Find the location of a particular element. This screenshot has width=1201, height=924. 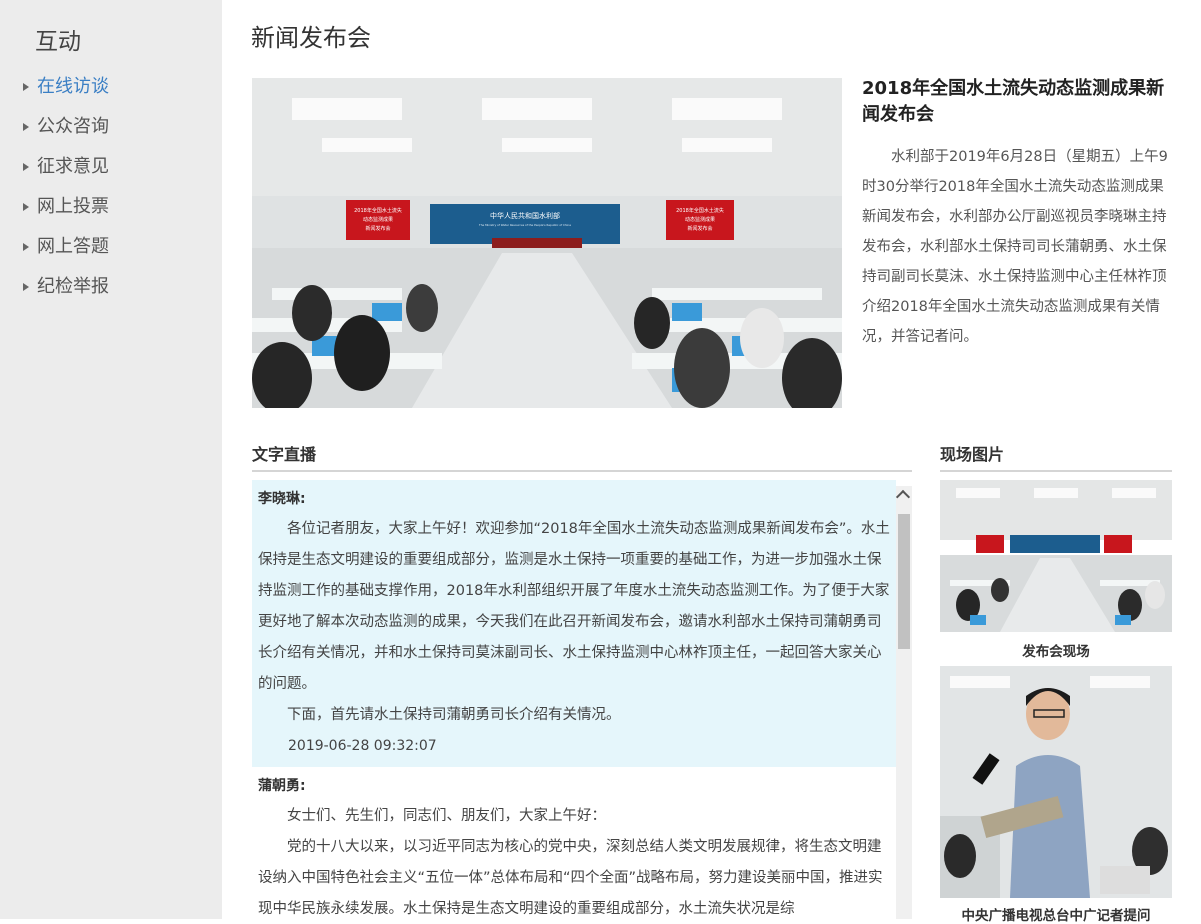

live-text-heading: 文字直播 is located at coordinates (582, 456).